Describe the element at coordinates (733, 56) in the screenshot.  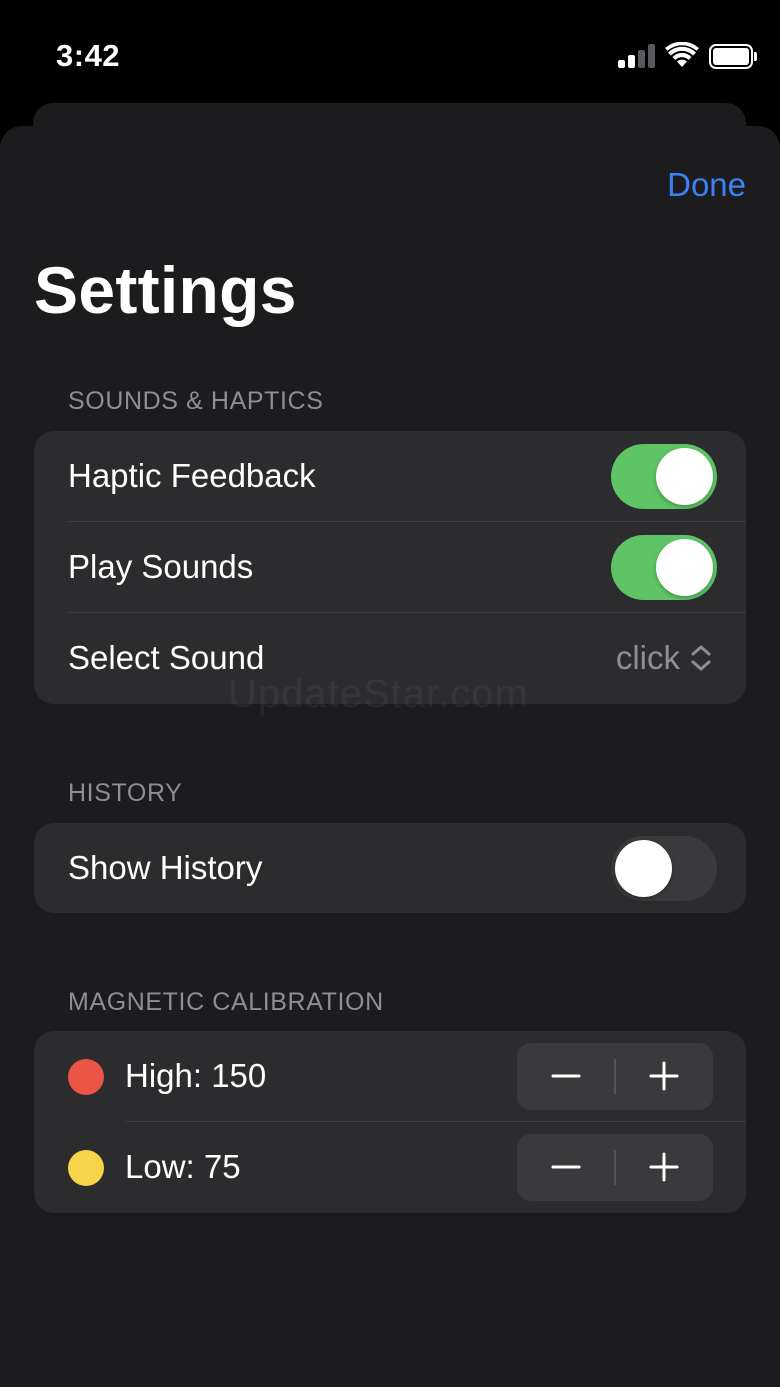
I see `battery-icon` at that location.